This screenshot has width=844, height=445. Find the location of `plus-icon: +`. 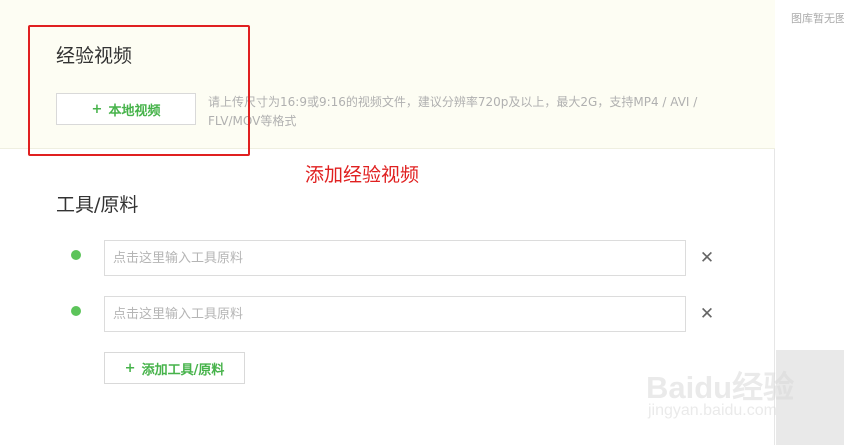

plus-icon: + is located at coordinates (130, 368).